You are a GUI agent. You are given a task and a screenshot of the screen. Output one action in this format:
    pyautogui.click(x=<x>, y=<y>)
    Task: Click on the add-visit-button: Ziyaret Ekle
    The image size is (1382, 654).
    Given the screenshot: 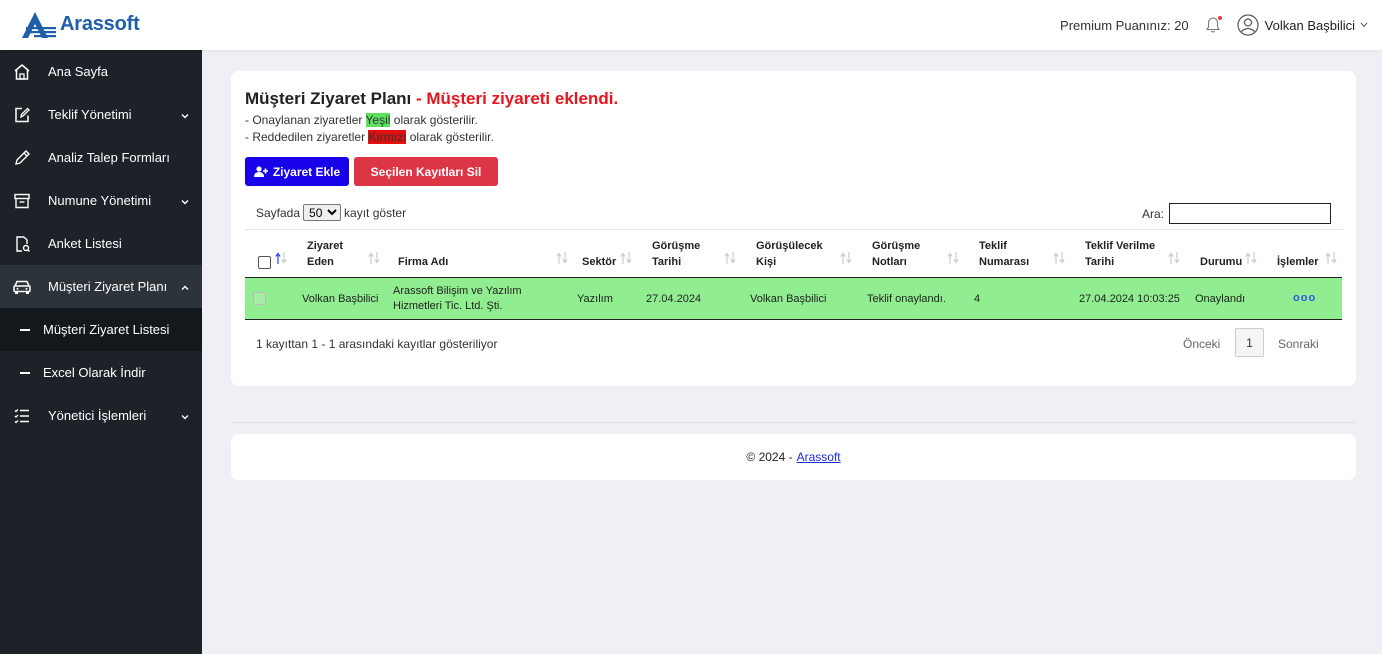 What is the action you would take?
    pyautogui.click(x=297, y=171)
    